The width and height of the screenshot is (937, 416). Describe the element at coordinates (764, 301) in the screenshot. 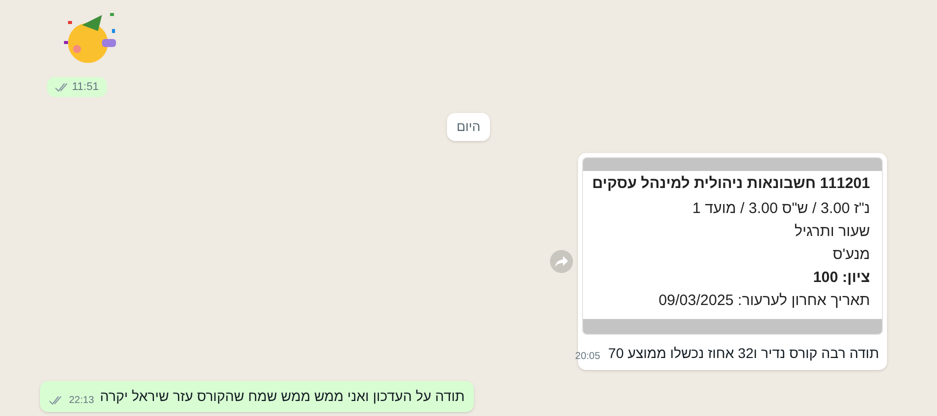

I see `image-text-line: תאריך אחרון לערעור: 09/03/2025` at that location.